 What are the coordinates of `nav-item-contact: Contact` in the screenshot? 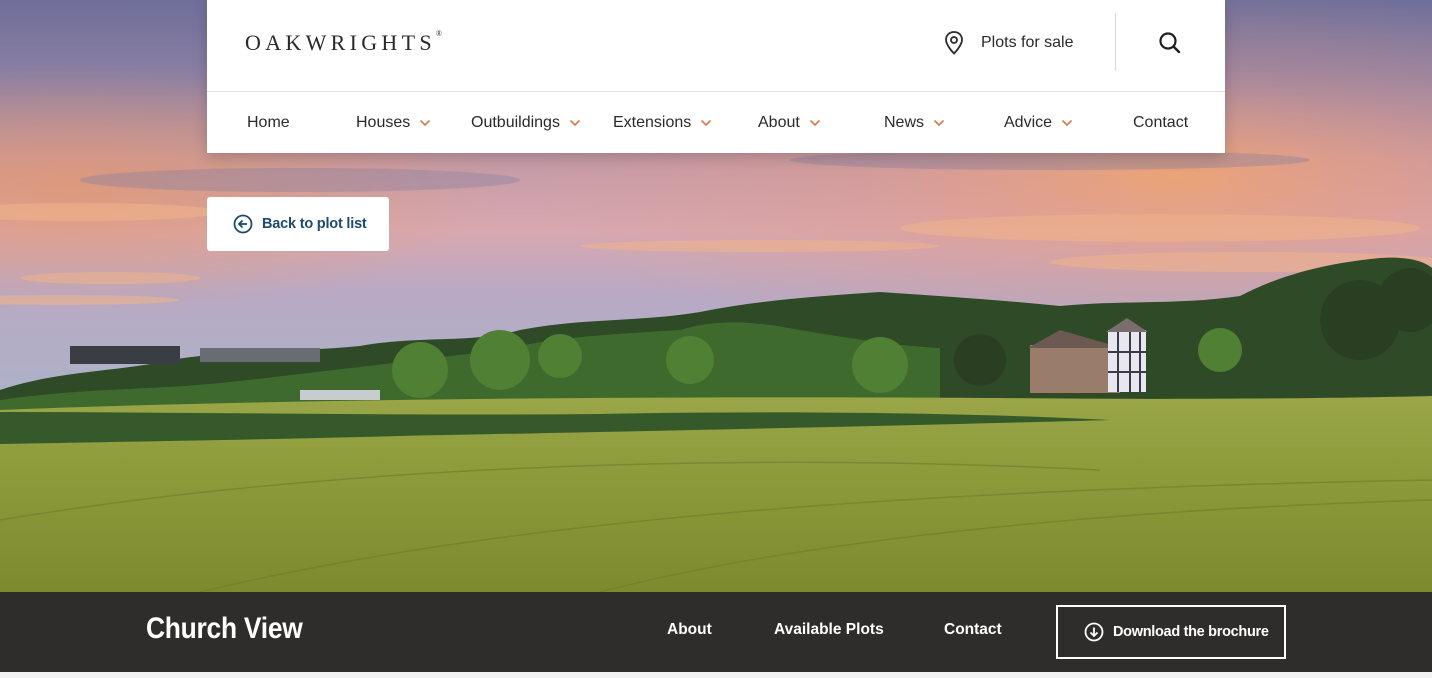 It's located at (1160, 123).